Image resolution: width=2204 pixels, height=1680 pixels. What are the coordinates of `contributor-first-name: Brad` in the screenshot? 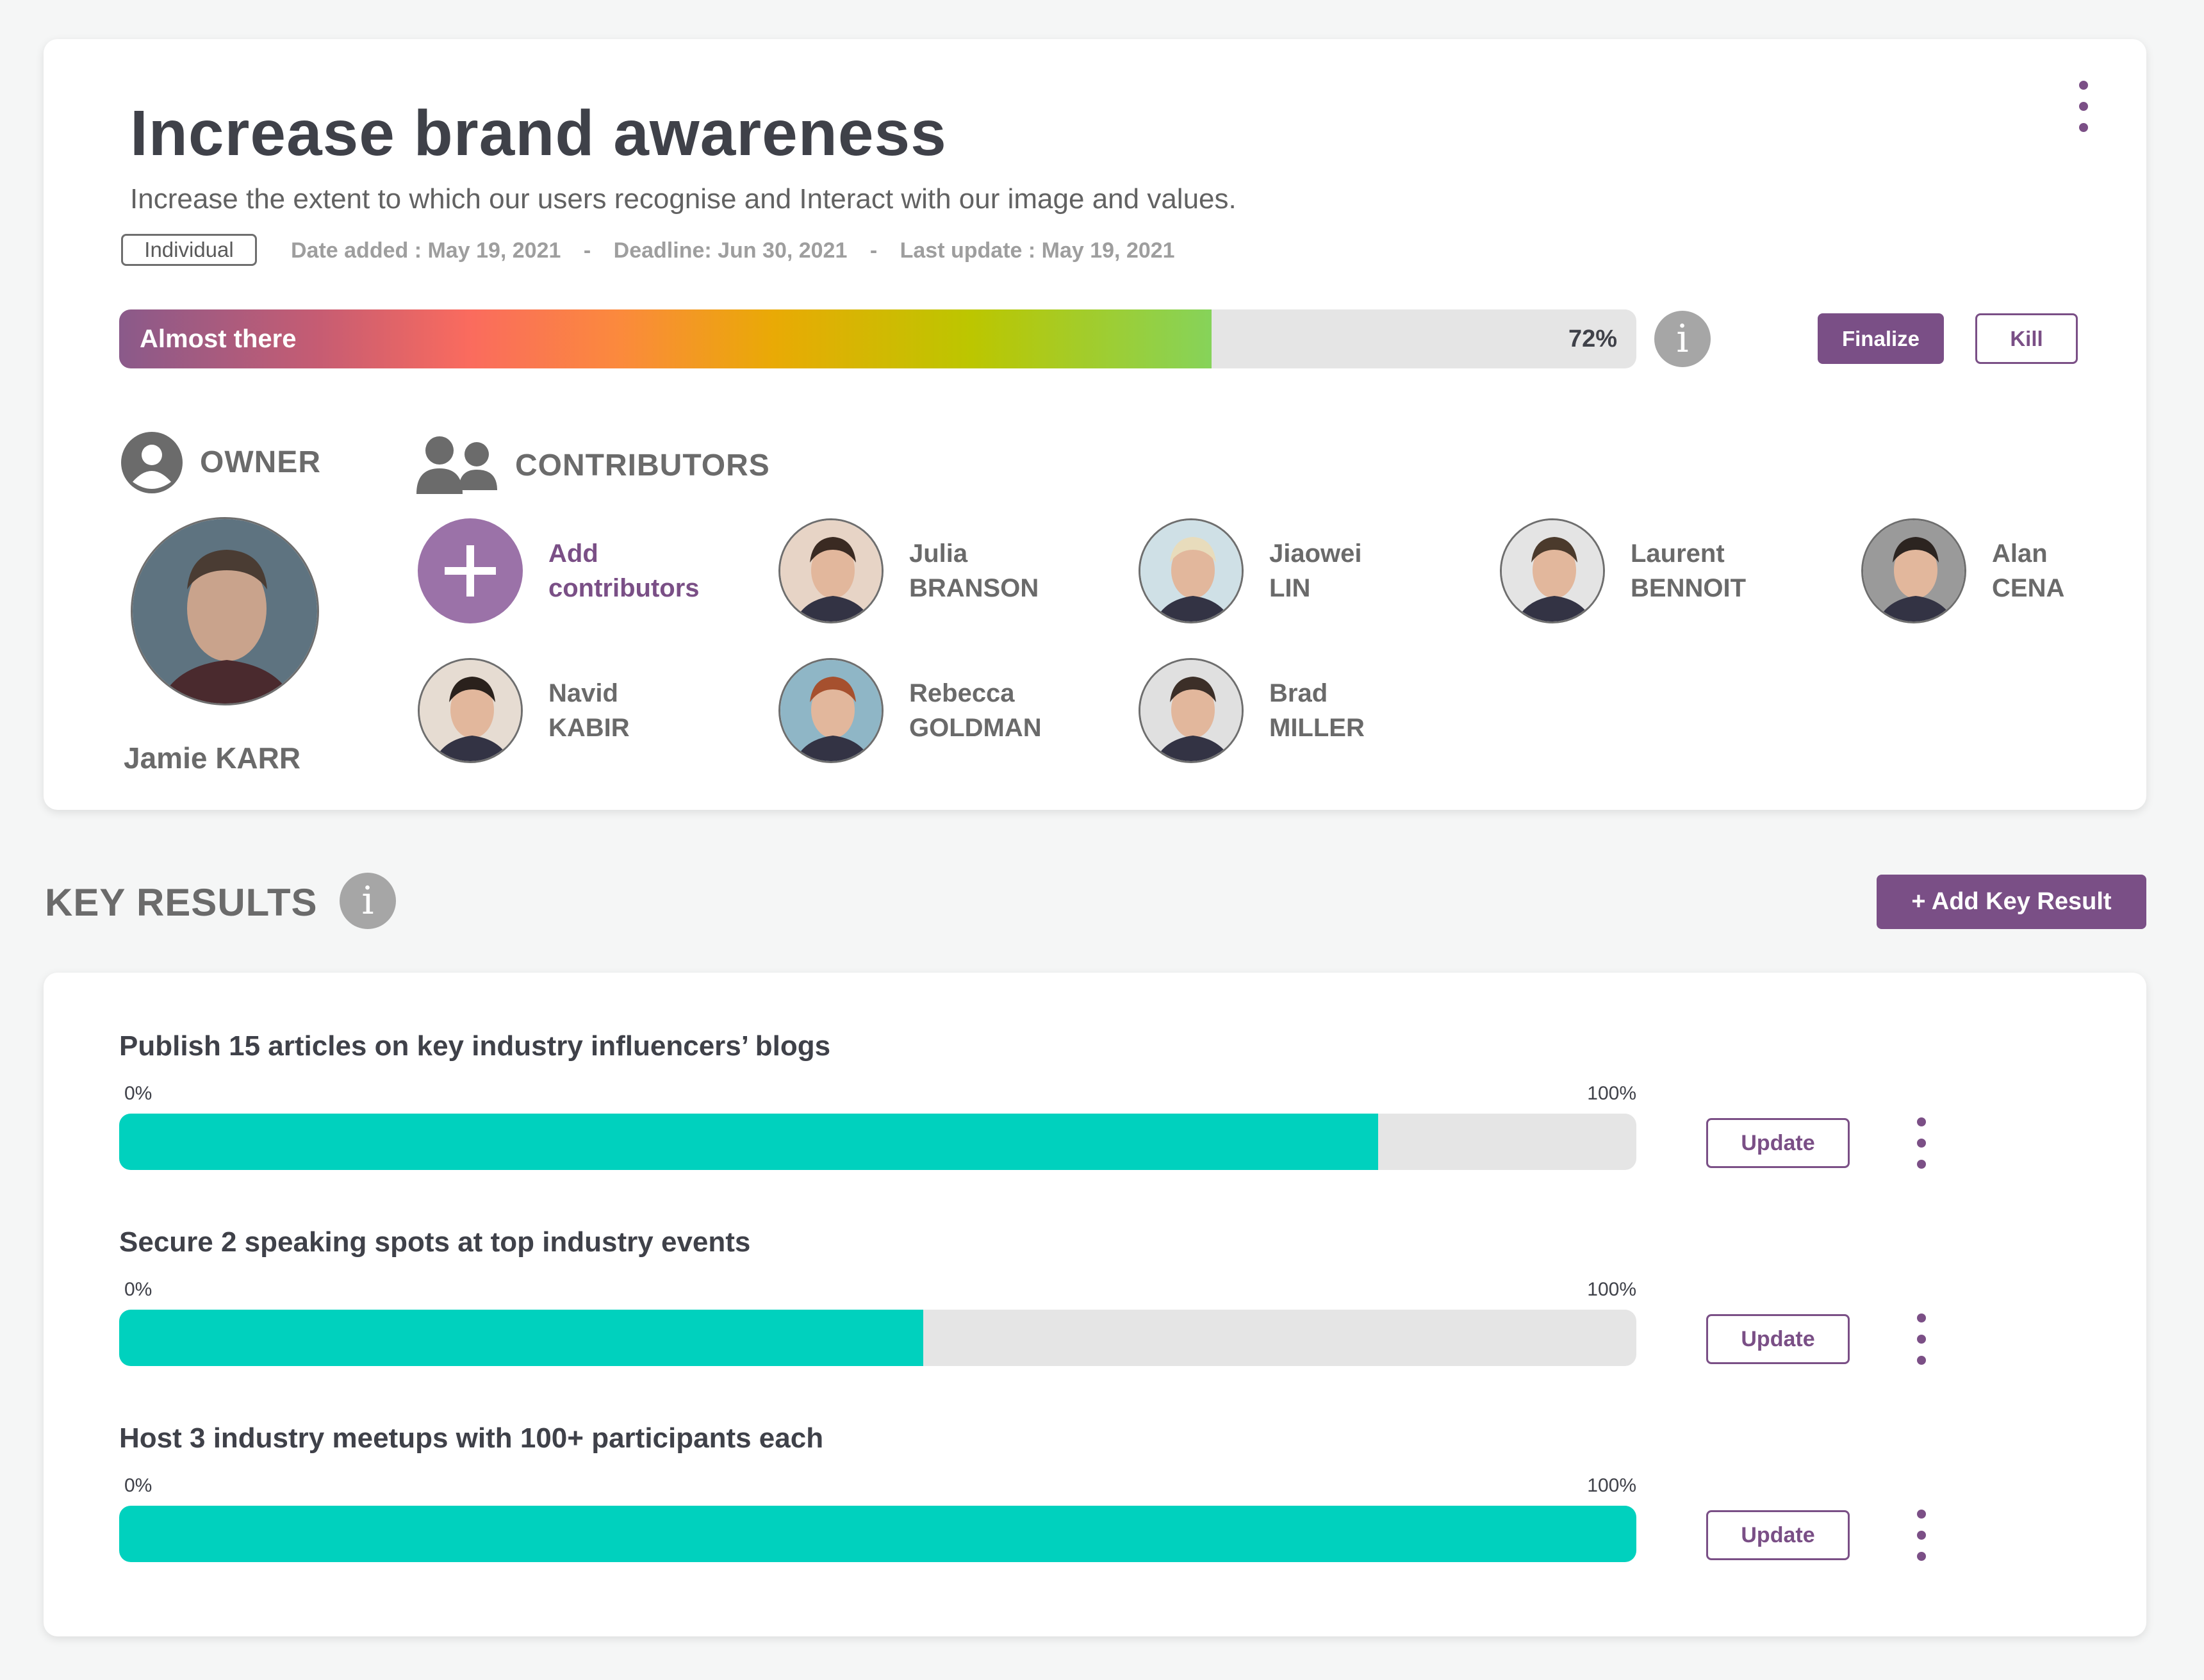 It's located at (1298, 693).